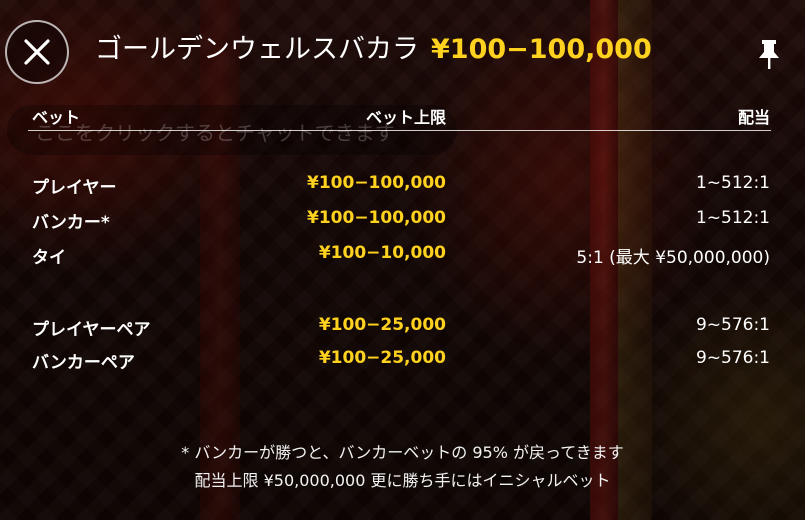  What do you see at coordinates (71, 223) in the screenshot?
I see `bet-name: バンカー*` at bounding box center [71, 223].